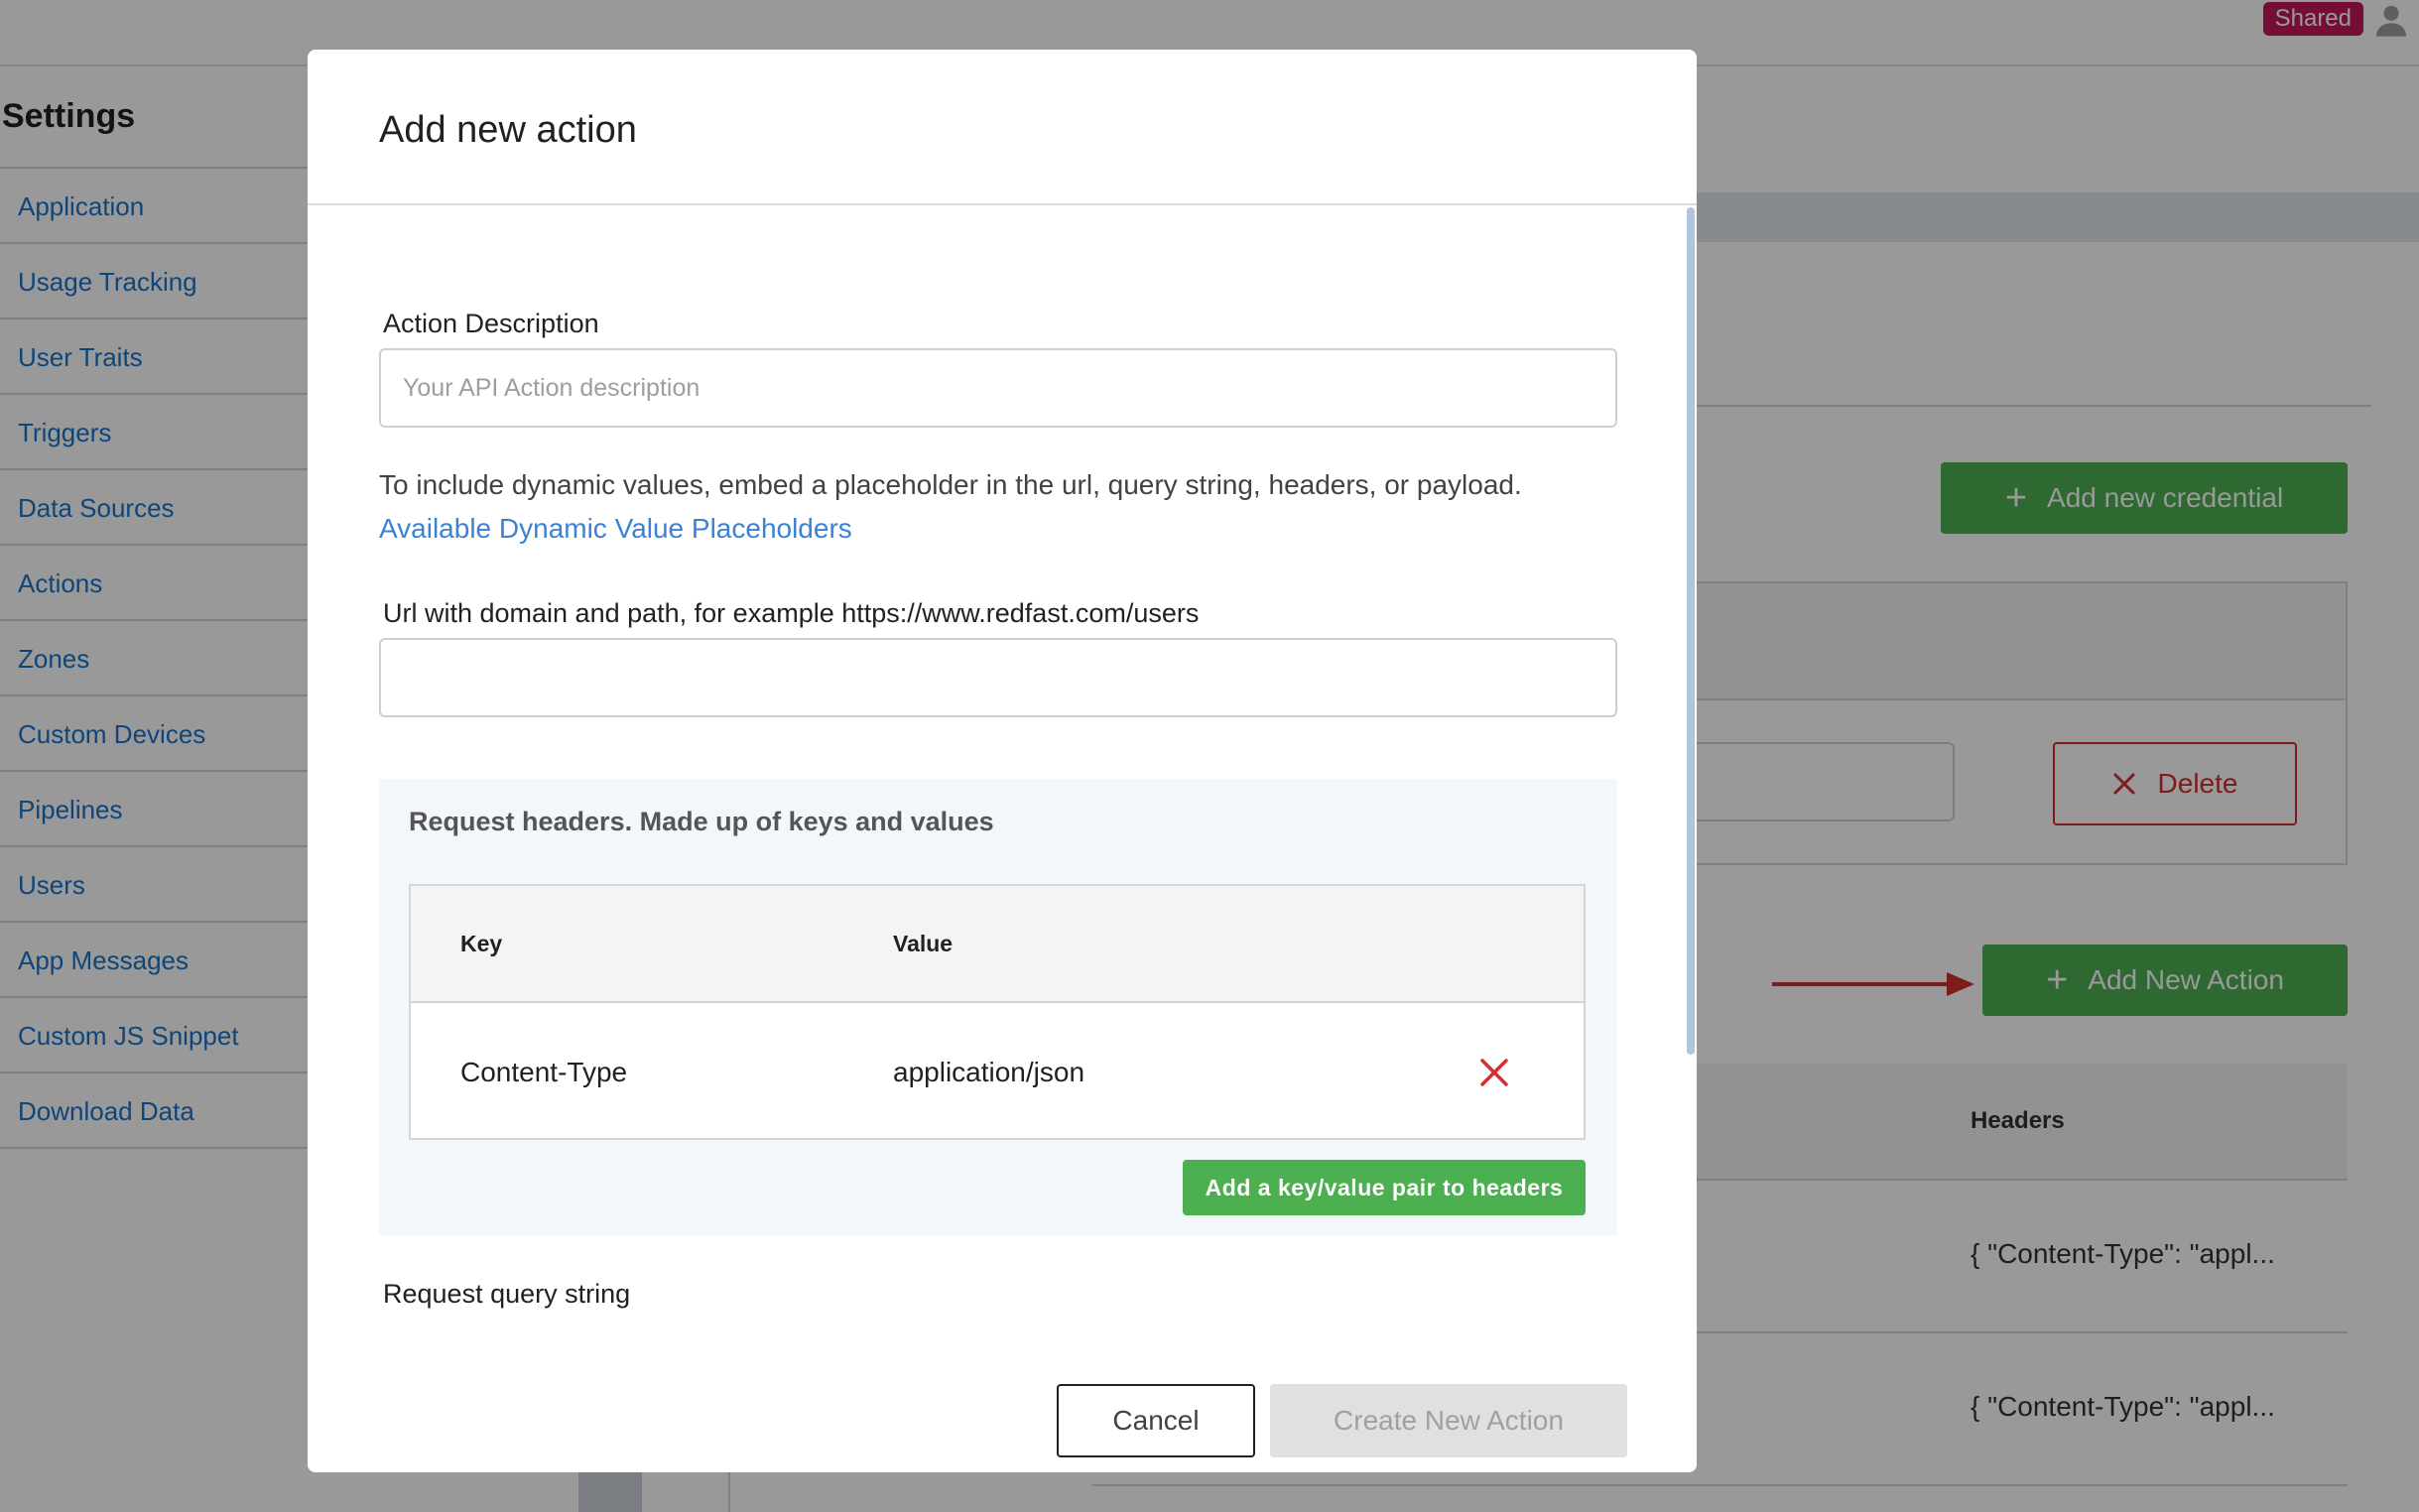  I want to click on headers-table: Key Value Content-Type application/json, so click(997, 1012).